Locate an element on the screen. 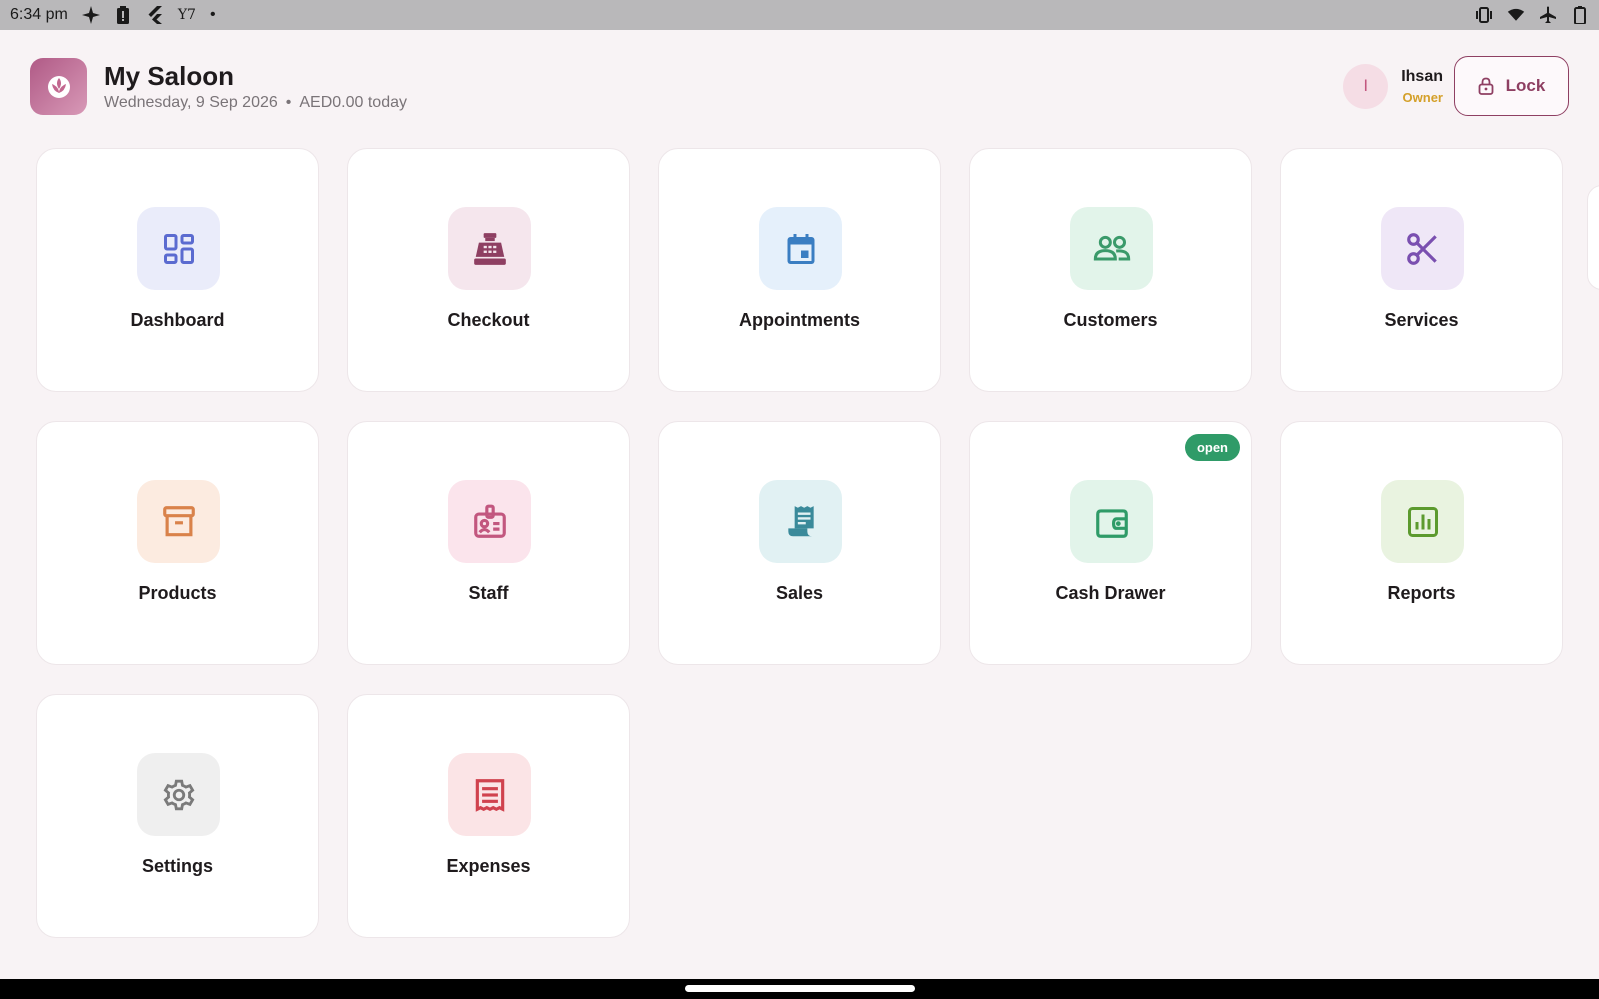 This screenshot has height=999, width=1599. people-icon is located at coordinates (1111, 247).